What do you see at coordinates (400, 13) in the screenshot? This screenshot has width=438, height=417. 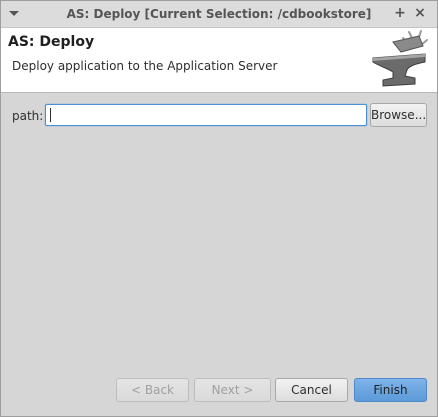 I see `plus-icon: +` at bounding box center [400, 13].